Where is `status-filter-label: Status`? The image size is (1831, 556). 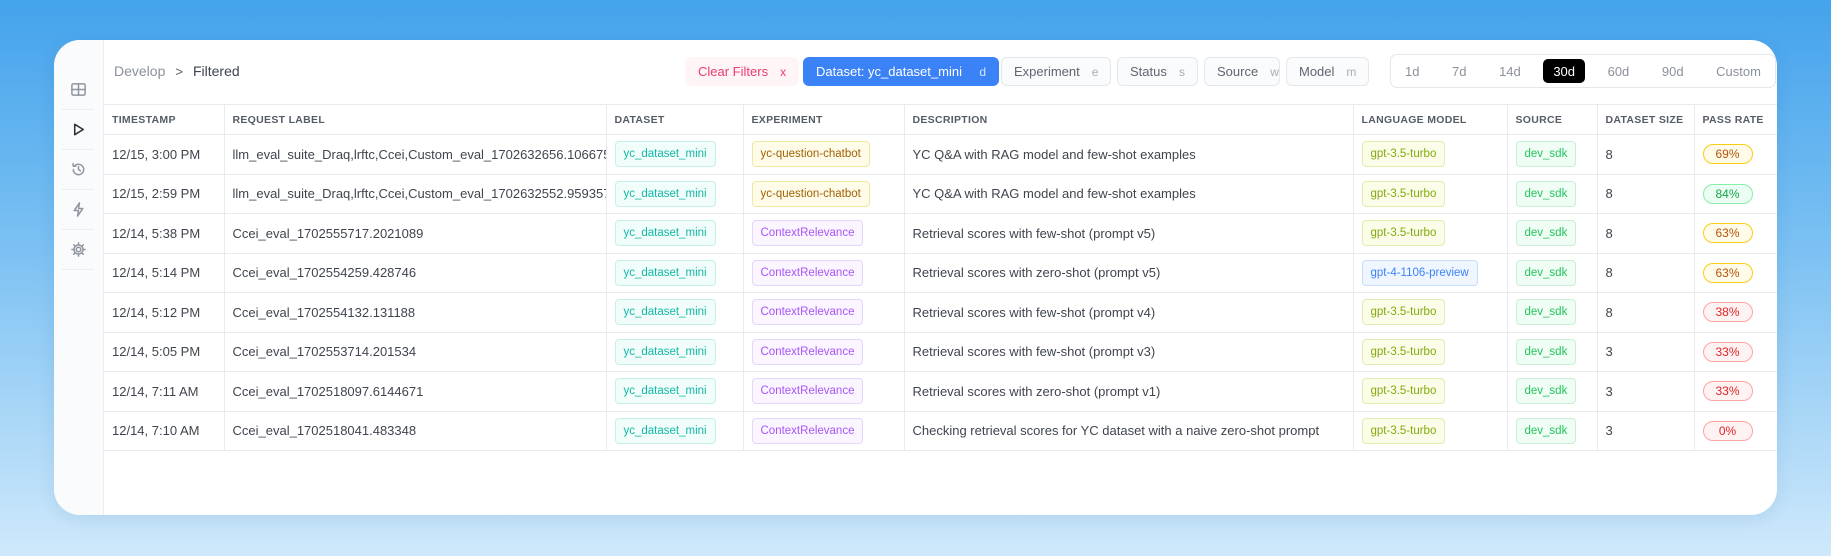 status-filter-label: Status is located at coordinates (1148, 71).